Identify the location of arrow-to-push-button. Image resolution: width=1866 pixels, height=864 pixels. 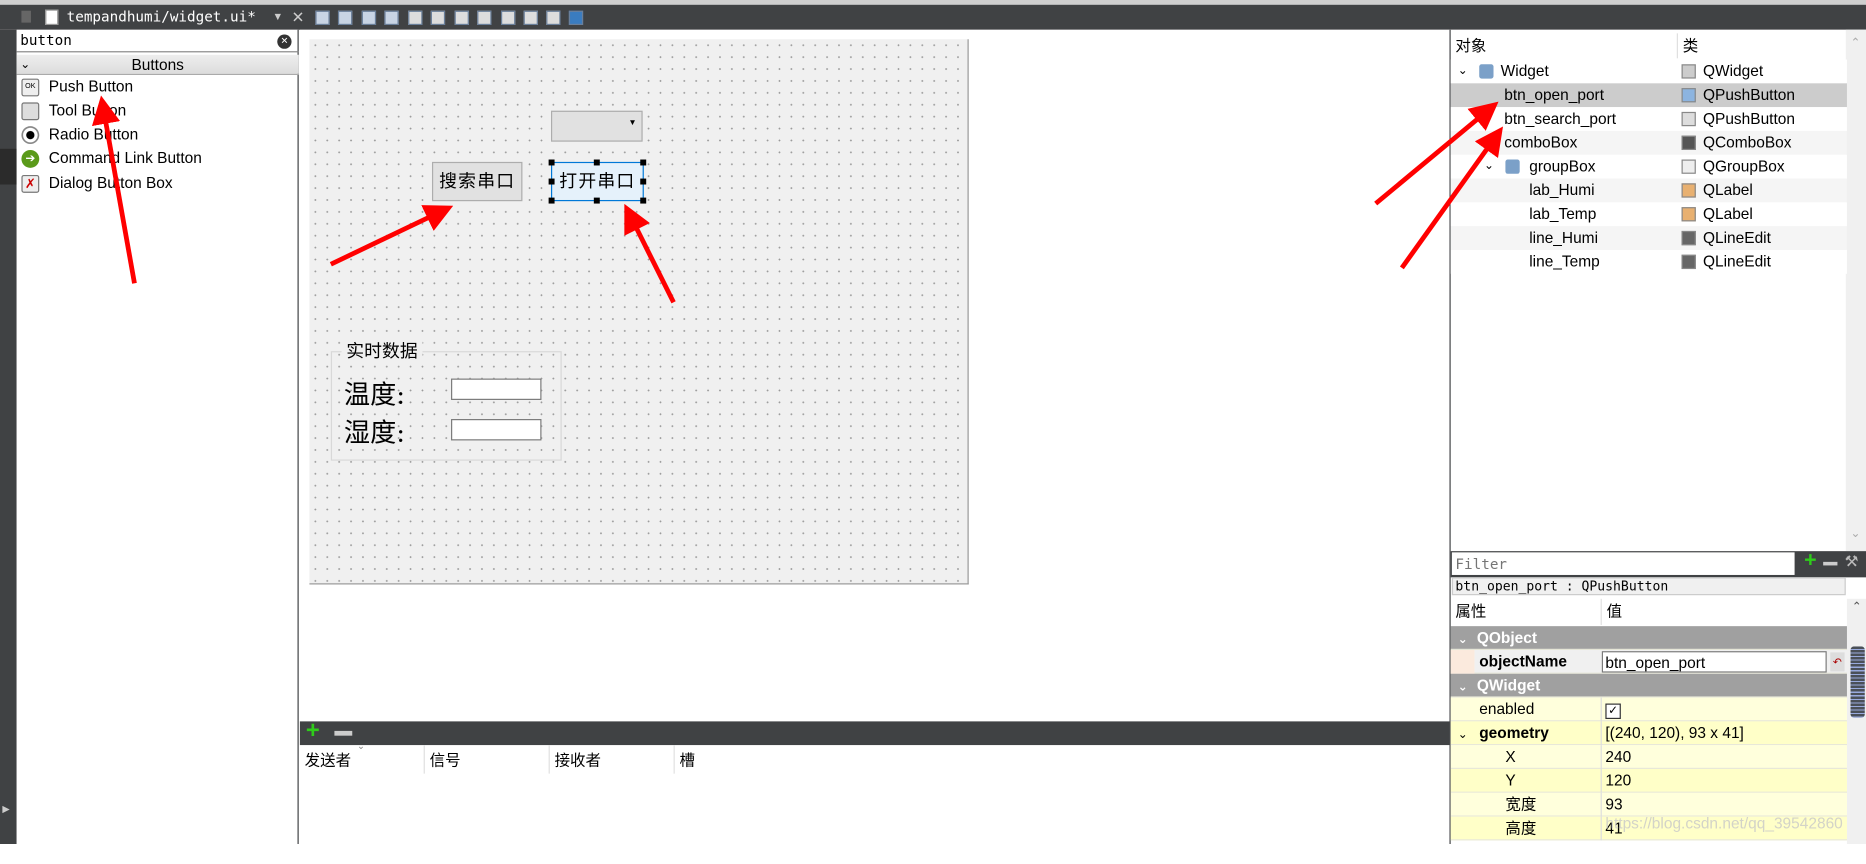
(114, 189).